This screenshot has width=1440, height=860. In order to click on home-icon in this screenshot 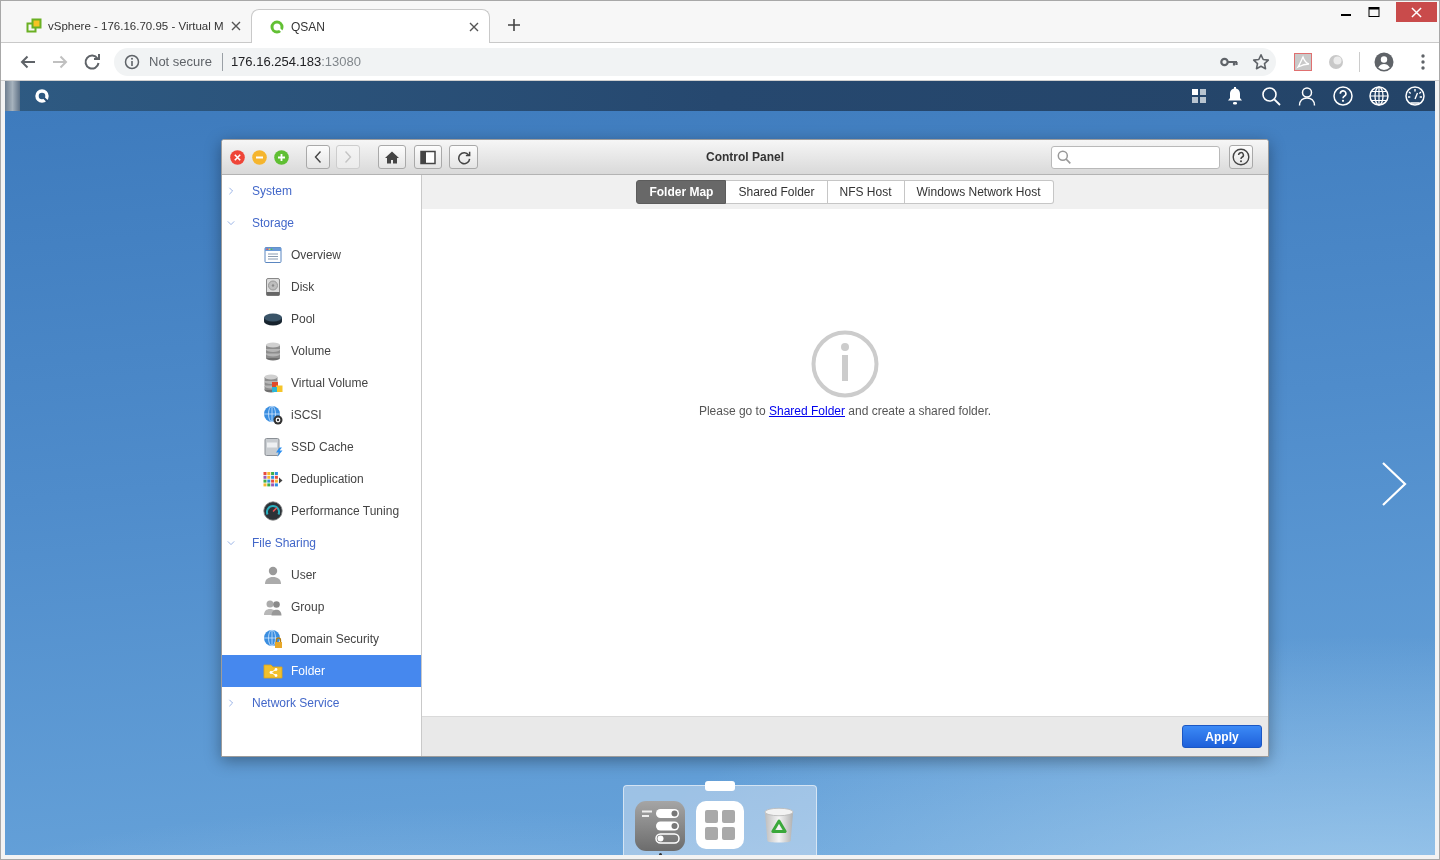, I will do `click(392, 157)`.